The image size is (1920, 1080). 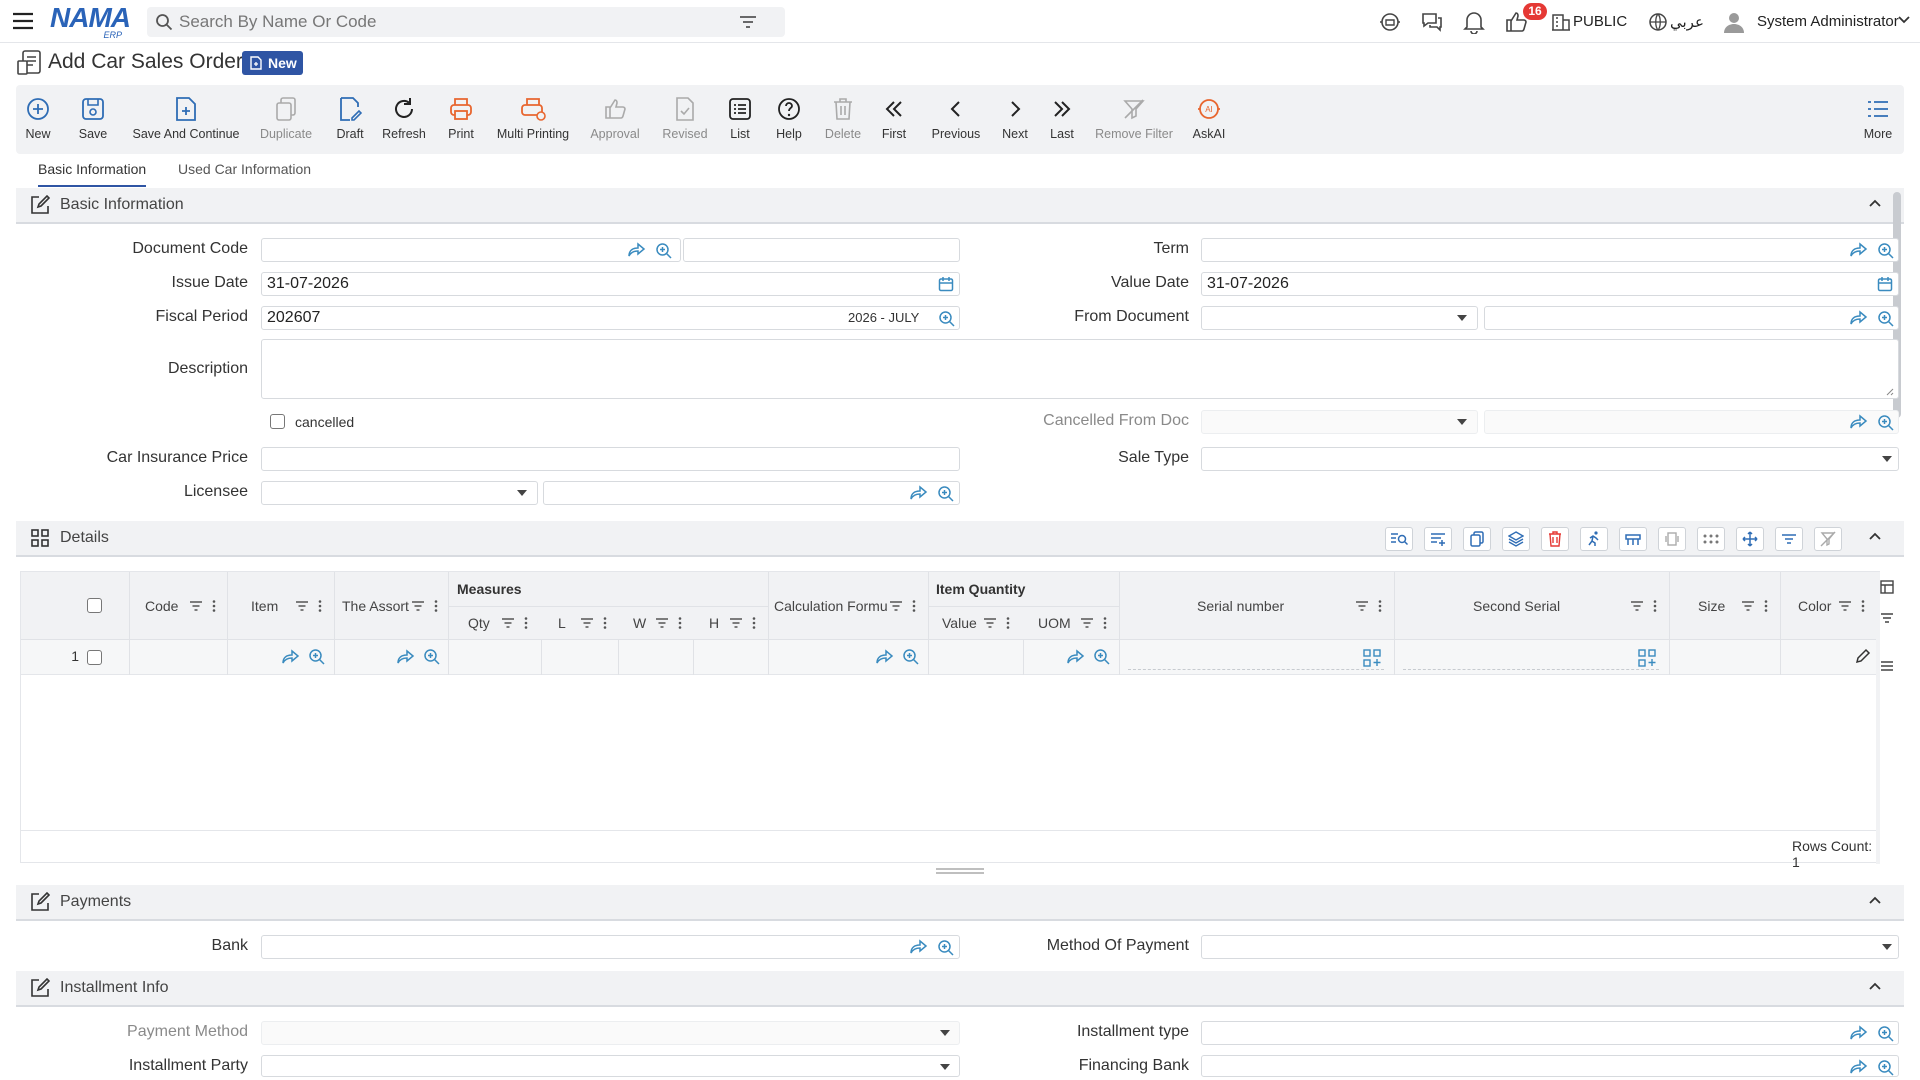 What do you see at coordinates (1256, 657) in the screenshot?
I see `serial-number-cell` at bounding box center [1256, 657].